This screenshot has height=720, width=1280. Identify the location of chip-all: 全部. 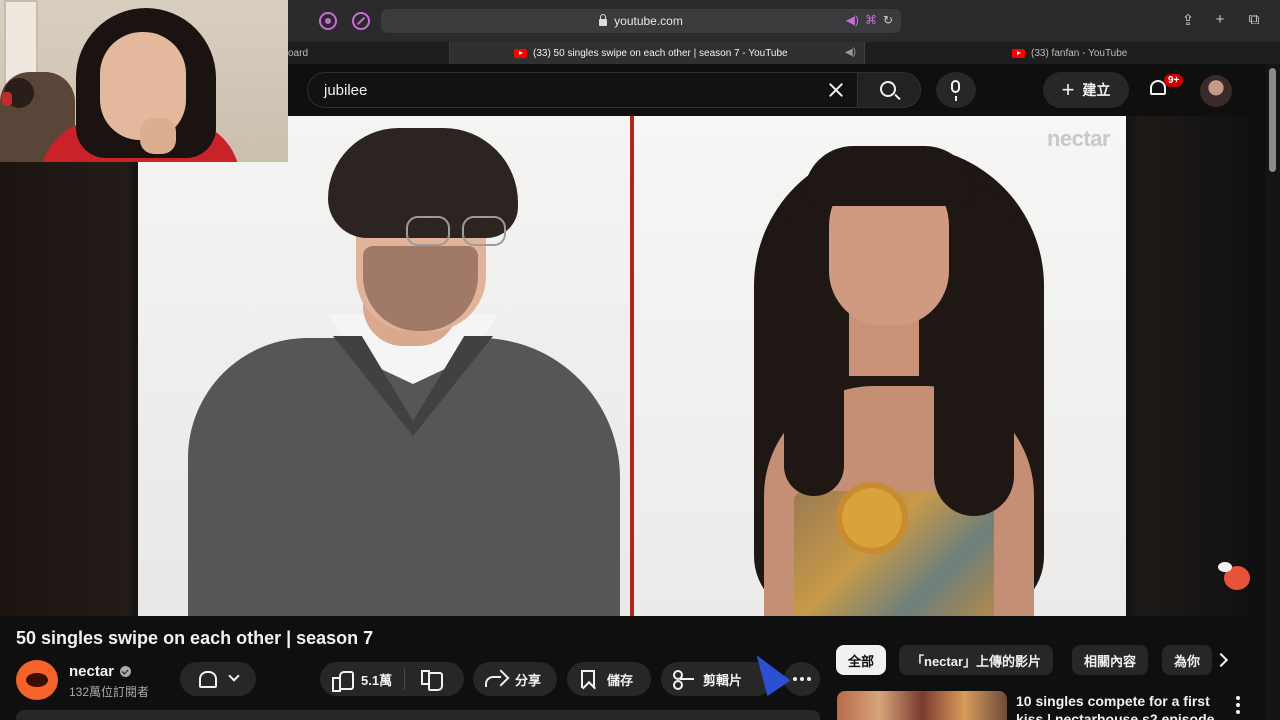
(861, 660).